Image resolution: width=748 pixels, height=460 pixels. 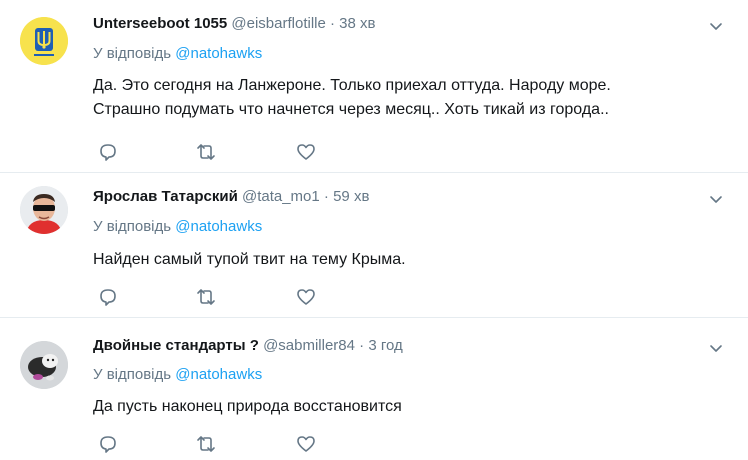 I want to click on trident-logo-icon, so click(x=44, y=41).